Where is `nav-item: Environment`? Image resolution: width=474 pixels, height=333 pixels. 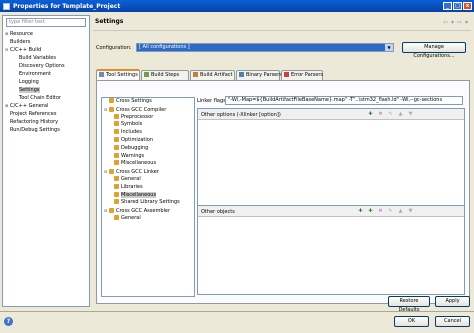 nav-item: Environment is located at coordinates (47, 74).